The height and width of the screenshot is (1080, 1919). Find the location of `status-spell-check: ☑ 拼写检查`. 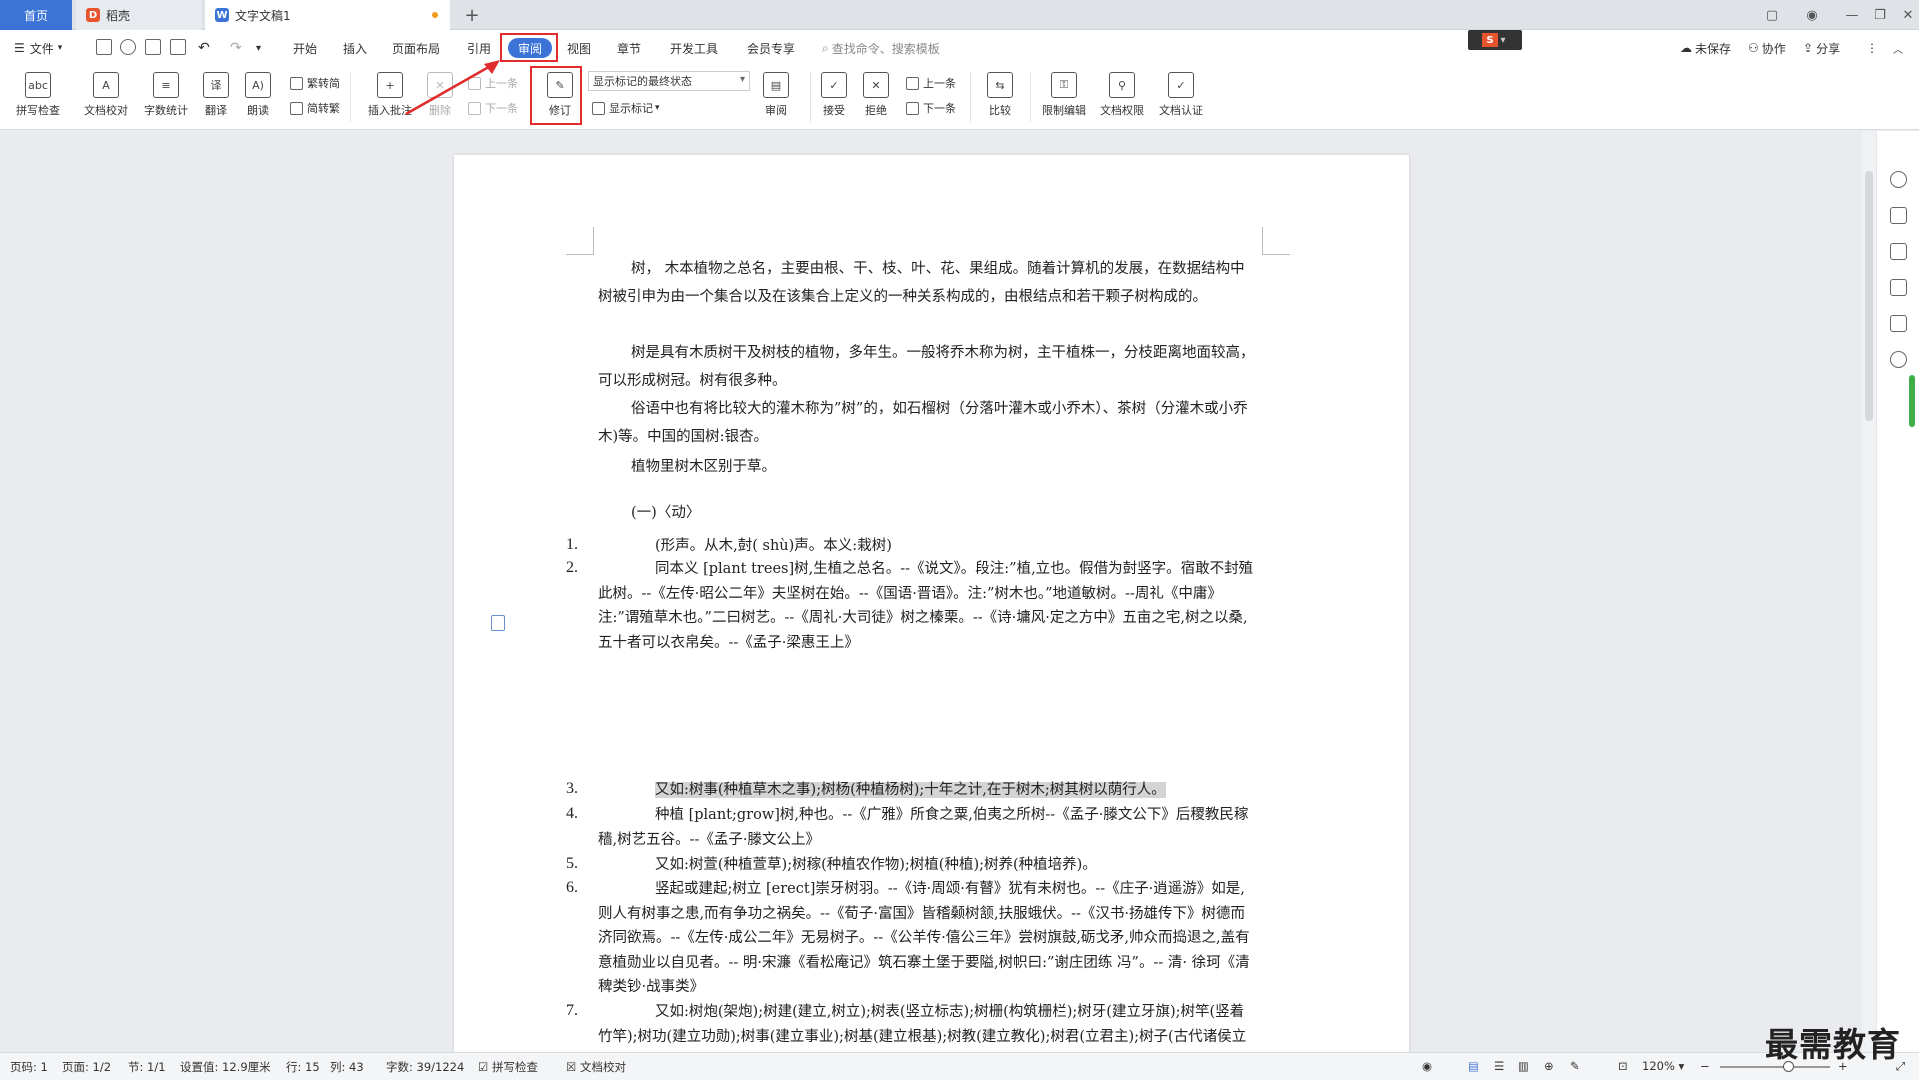

status-spell-check: ☑ 拼写检查 is located at coordinates (508, 1067).